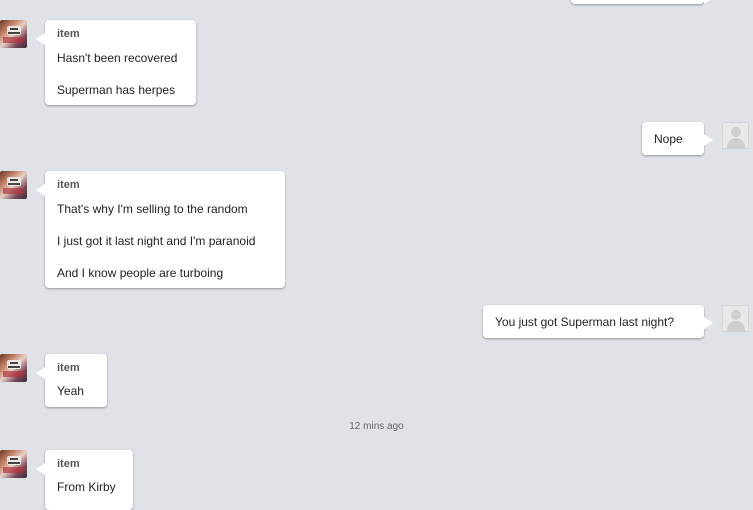  What do you see at coordinates (642, 2) in the screenshot?
I see `message-bubble-partial` at bounding box center [642, 2].